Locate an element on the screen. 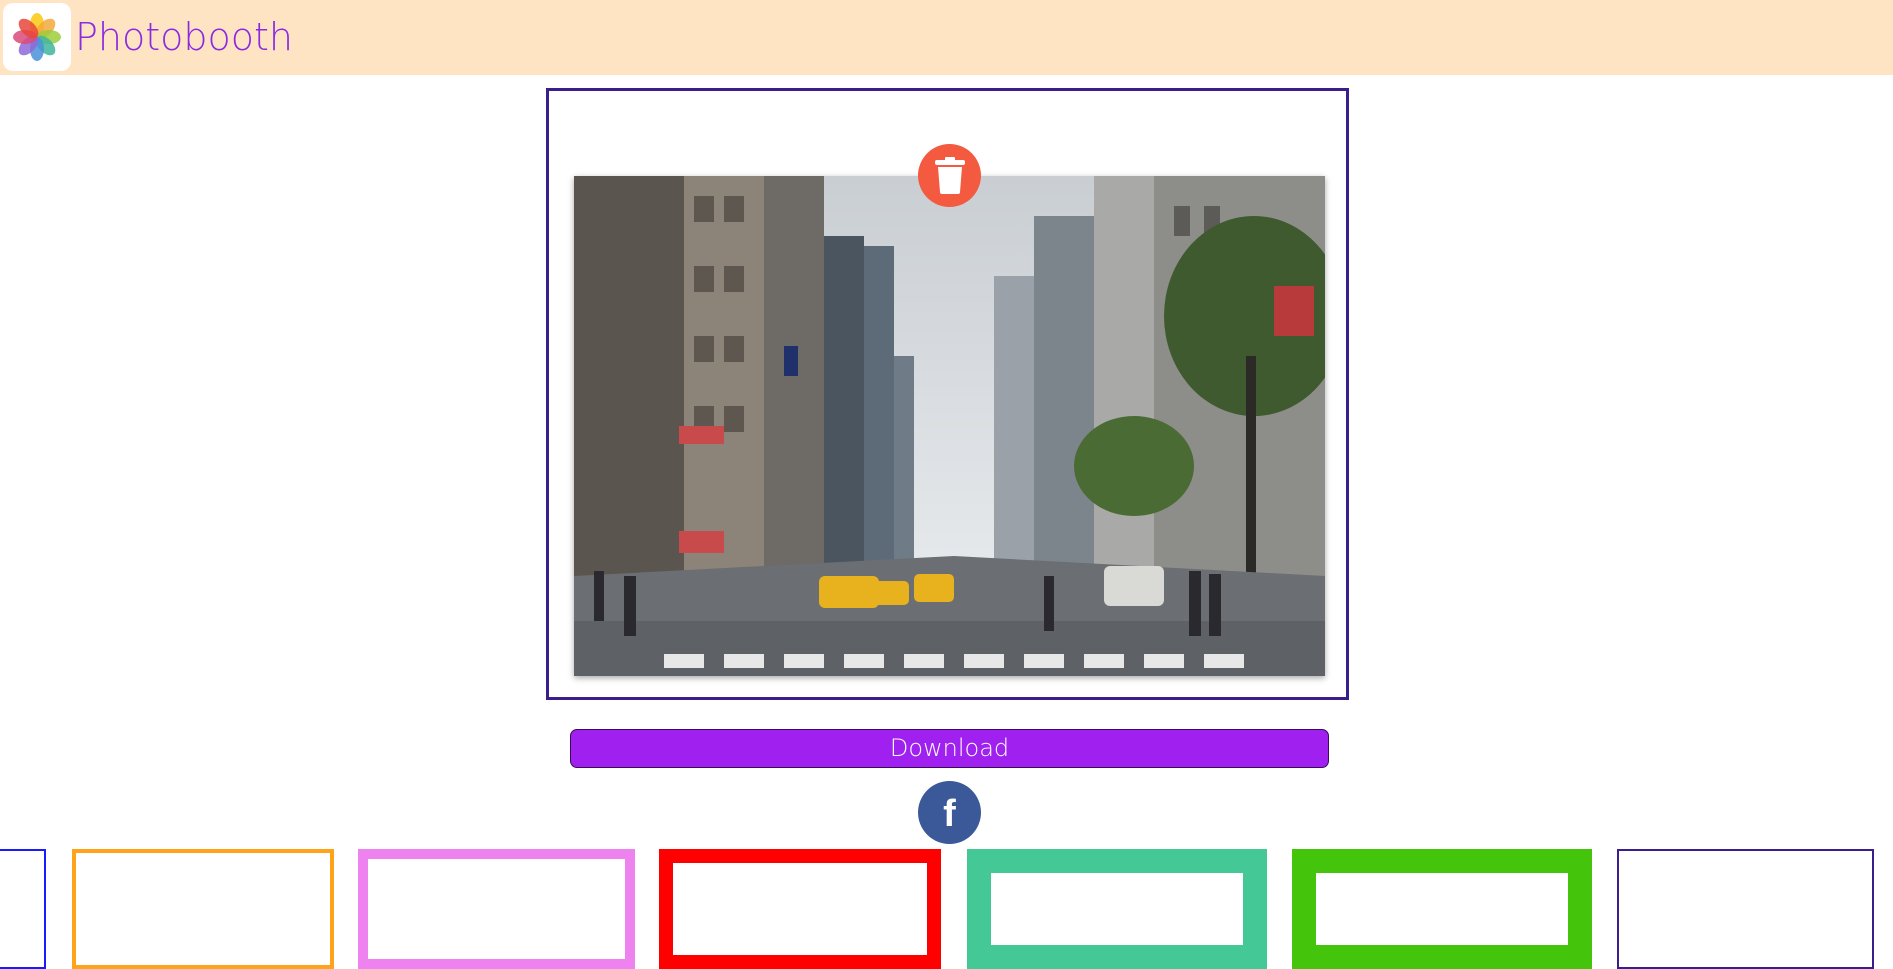  photos-flower-icon is located at coordinates (37, 37).